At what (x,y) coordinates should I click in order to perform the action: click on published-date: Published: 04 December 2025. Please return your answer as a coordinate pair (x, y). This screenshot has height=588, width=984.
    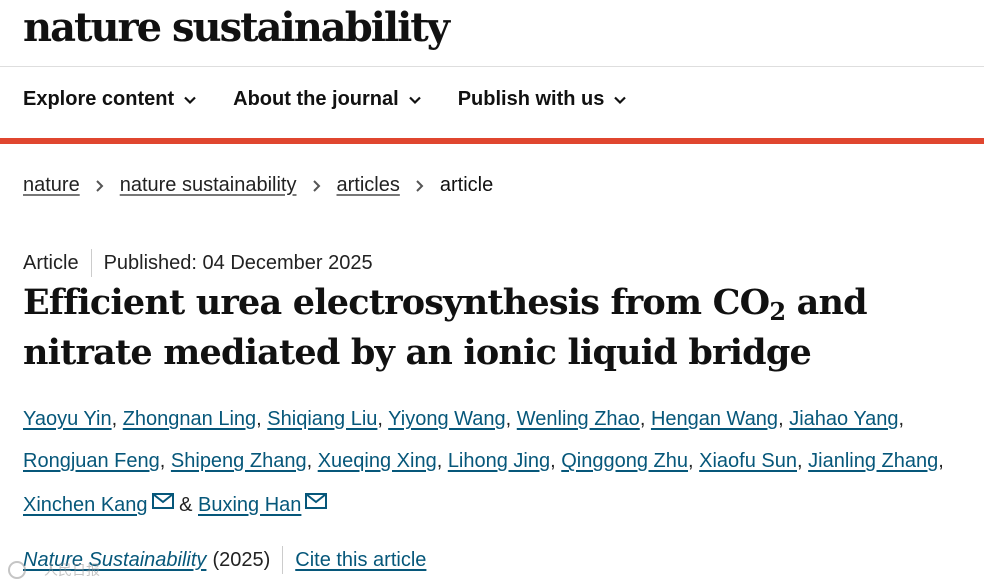
    Looking at the image, I should click on (238, 262).